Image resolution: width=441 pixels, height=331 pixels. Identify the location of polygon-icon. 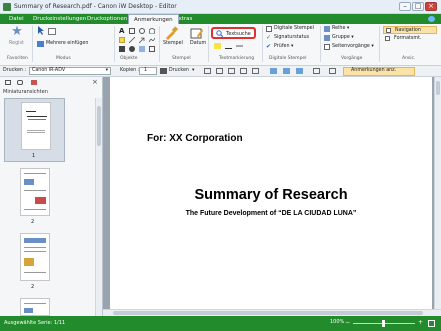
(152, 31).